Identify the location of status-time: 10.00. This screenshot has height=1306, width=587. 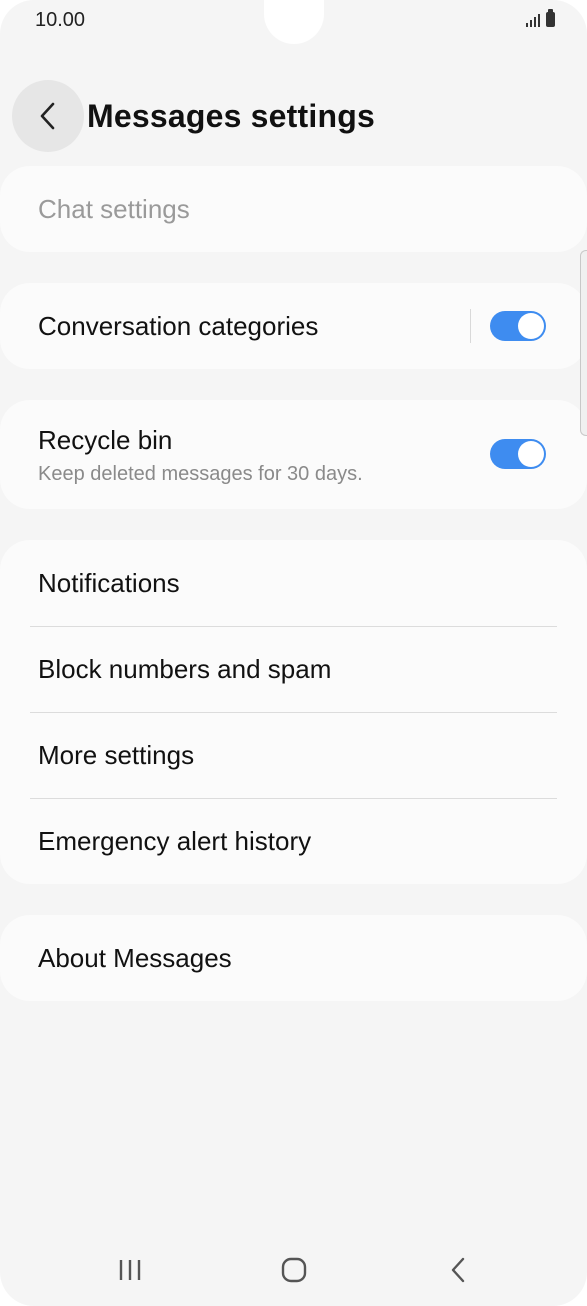
(60, 20).